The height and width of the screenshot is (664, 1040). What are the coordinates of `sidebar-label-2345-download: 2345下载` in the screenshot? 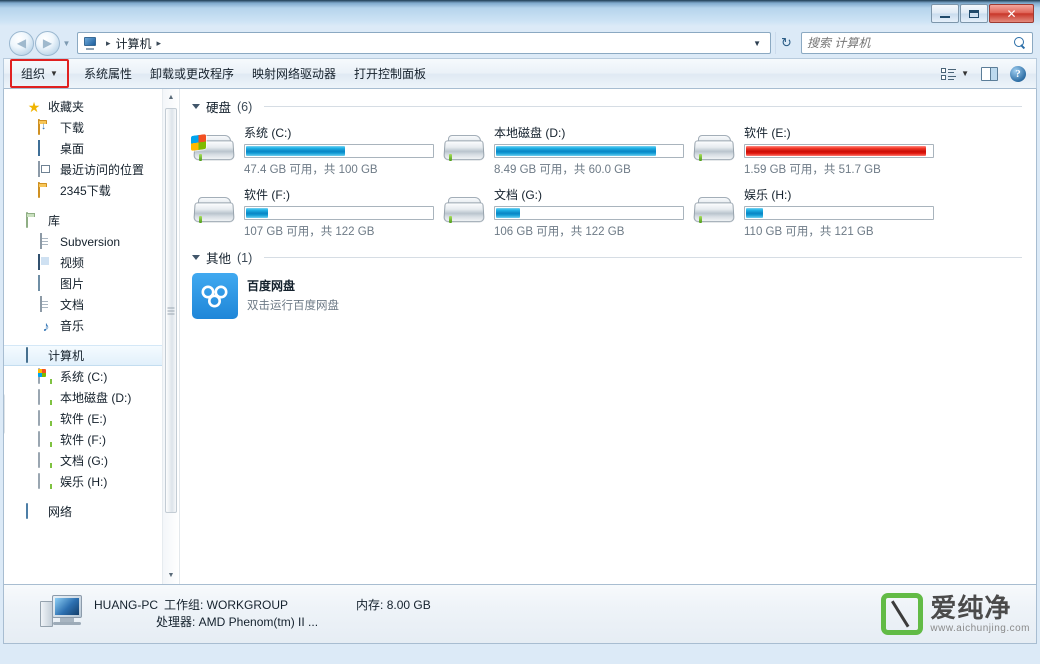 It's located at (85, 191).